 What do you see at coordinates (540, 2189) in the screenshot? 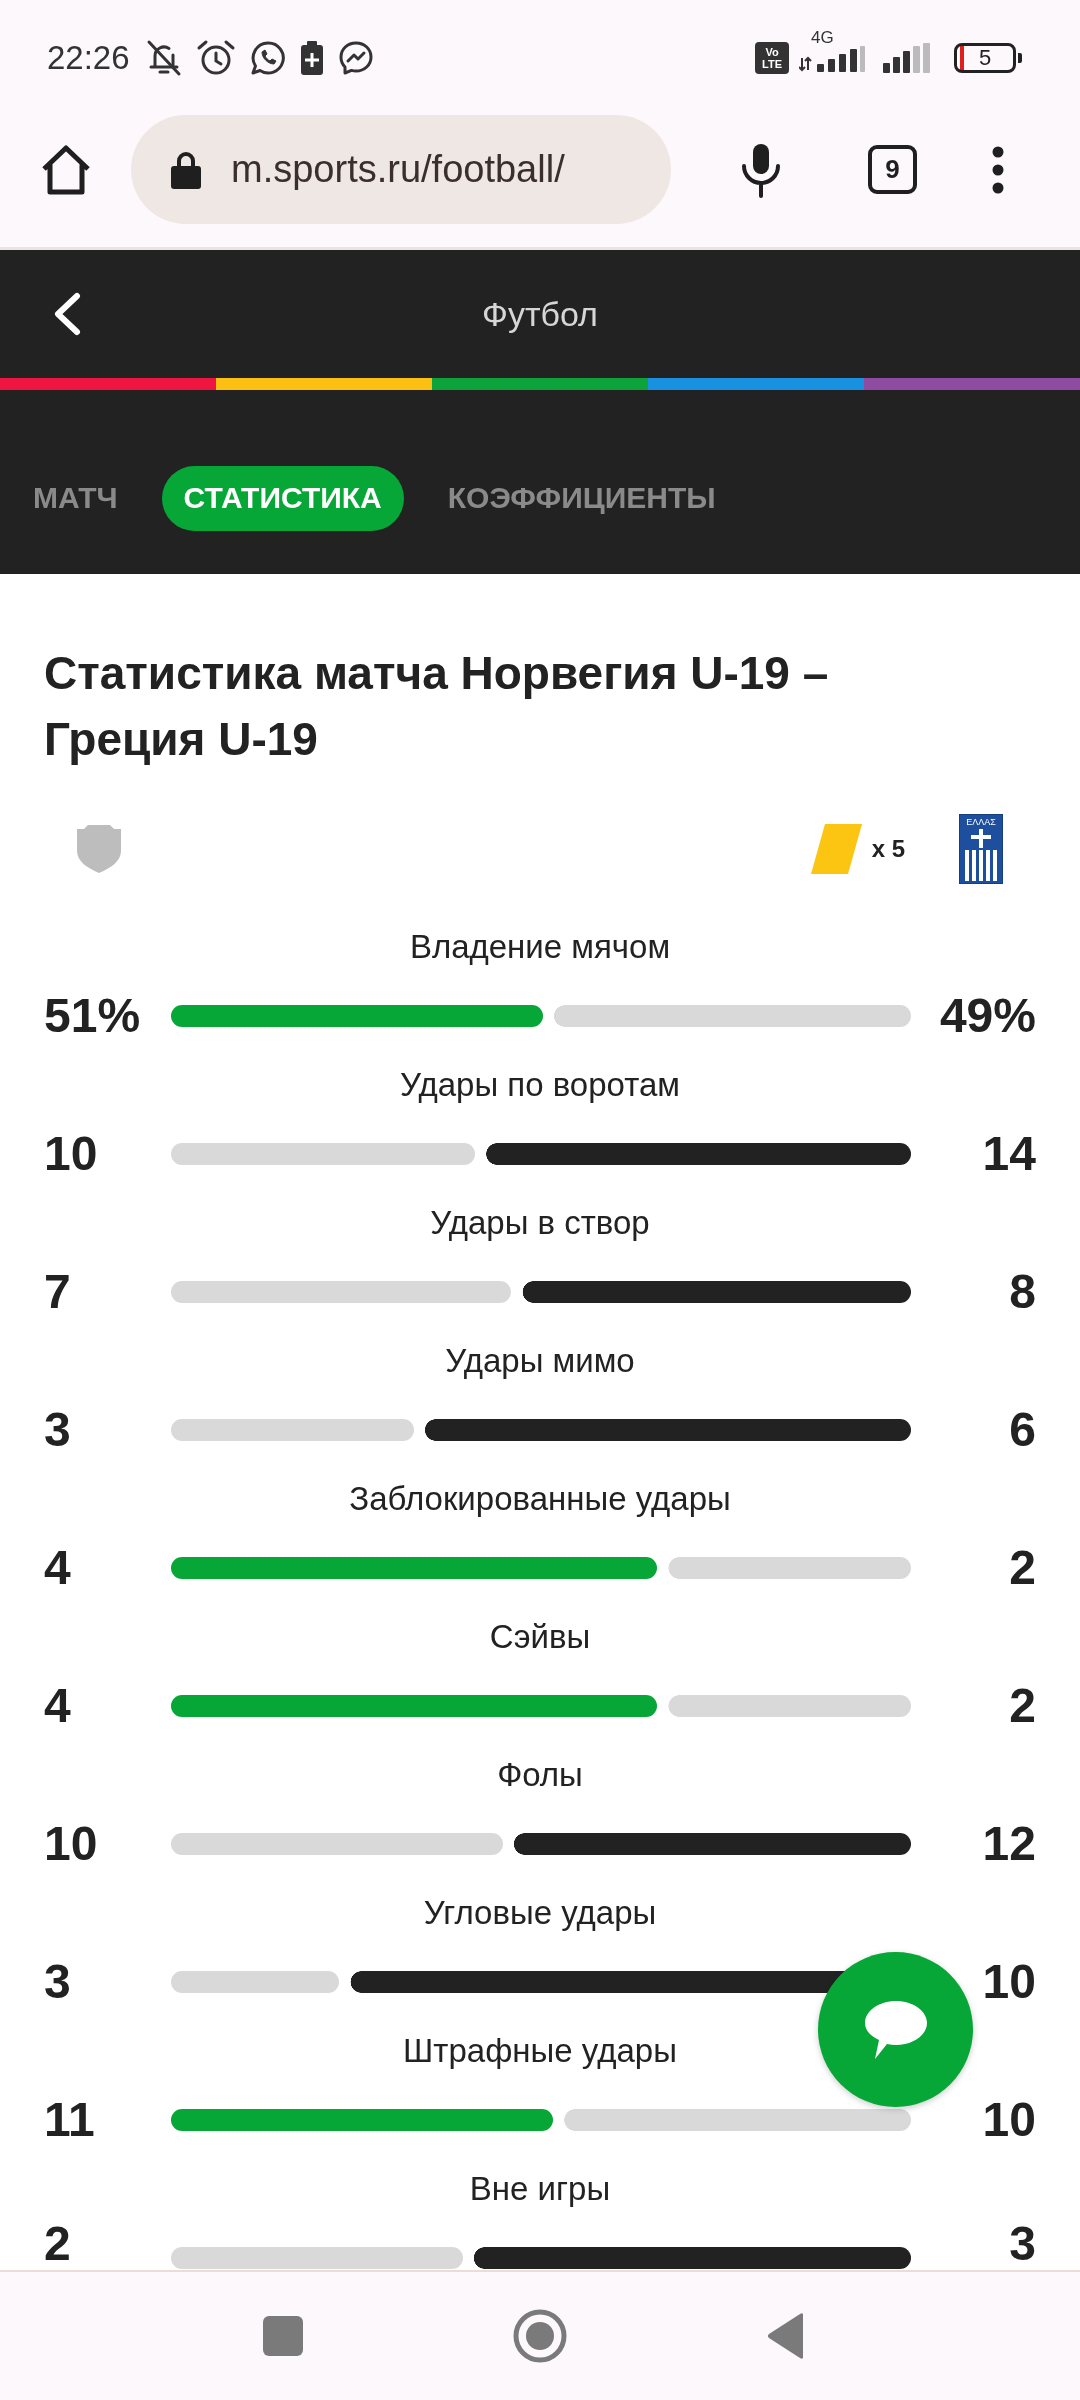
I see `stat-label: Вне игры` at bounding box center [540, 2189].